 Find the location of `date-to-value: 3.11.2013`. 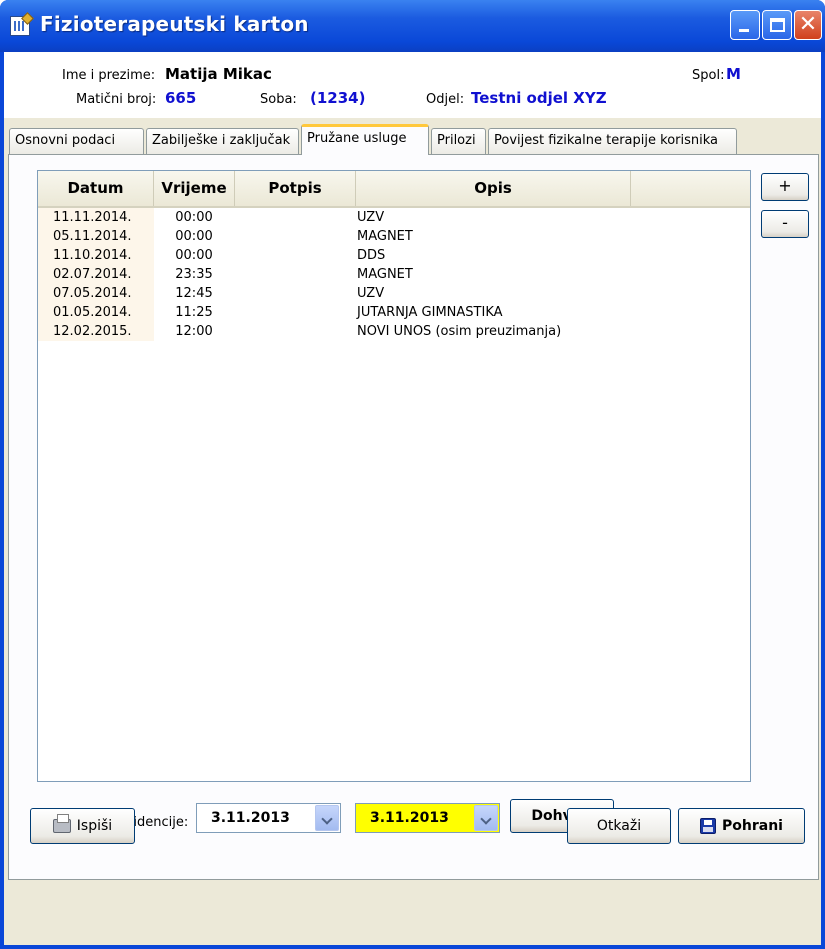

date-to-value: 3.11.2013 is located at coordinates (409, 818).